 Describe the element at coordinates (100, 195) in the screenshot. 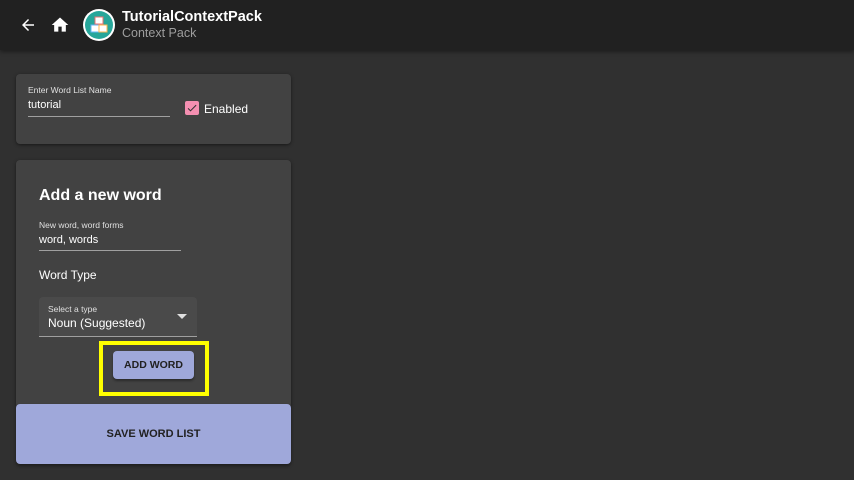

I see `add-word-heading: Add a new word` at that location.